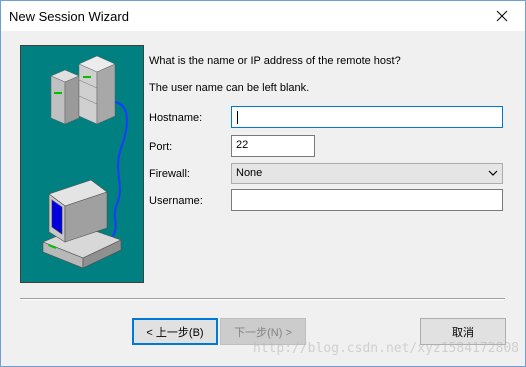  I want to click on prompt-line-2: The user name can be left blank., so click(229, 88).